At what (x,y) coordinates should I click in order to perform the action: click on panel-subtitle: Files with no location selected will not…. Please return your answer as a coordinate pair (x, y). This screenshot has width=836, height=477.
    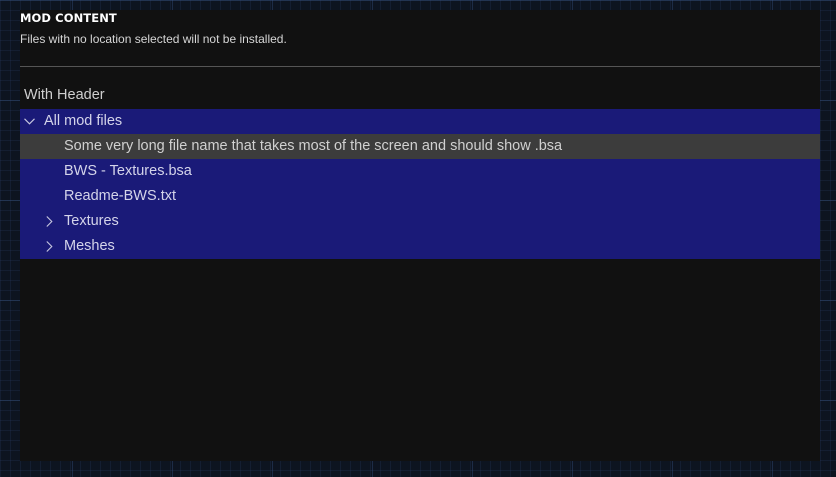
    Looking at the image, I should click on (153, 39).